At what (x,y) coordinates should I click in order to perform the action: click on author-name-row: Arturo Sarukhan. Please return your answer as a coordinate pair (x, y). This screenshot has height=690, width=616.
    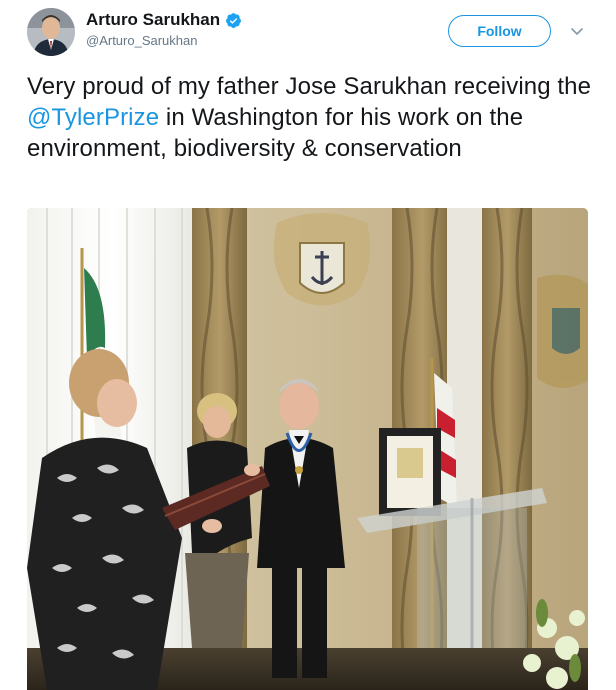
    Looking at the image, I should click on (164, 20).